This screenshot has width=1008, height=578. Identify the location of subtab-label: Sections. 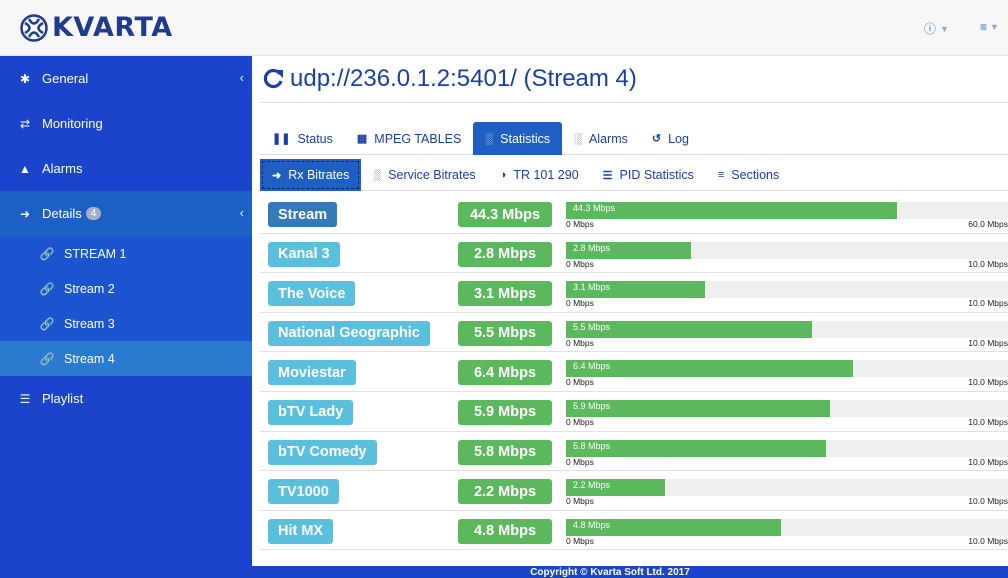
(755, 175).